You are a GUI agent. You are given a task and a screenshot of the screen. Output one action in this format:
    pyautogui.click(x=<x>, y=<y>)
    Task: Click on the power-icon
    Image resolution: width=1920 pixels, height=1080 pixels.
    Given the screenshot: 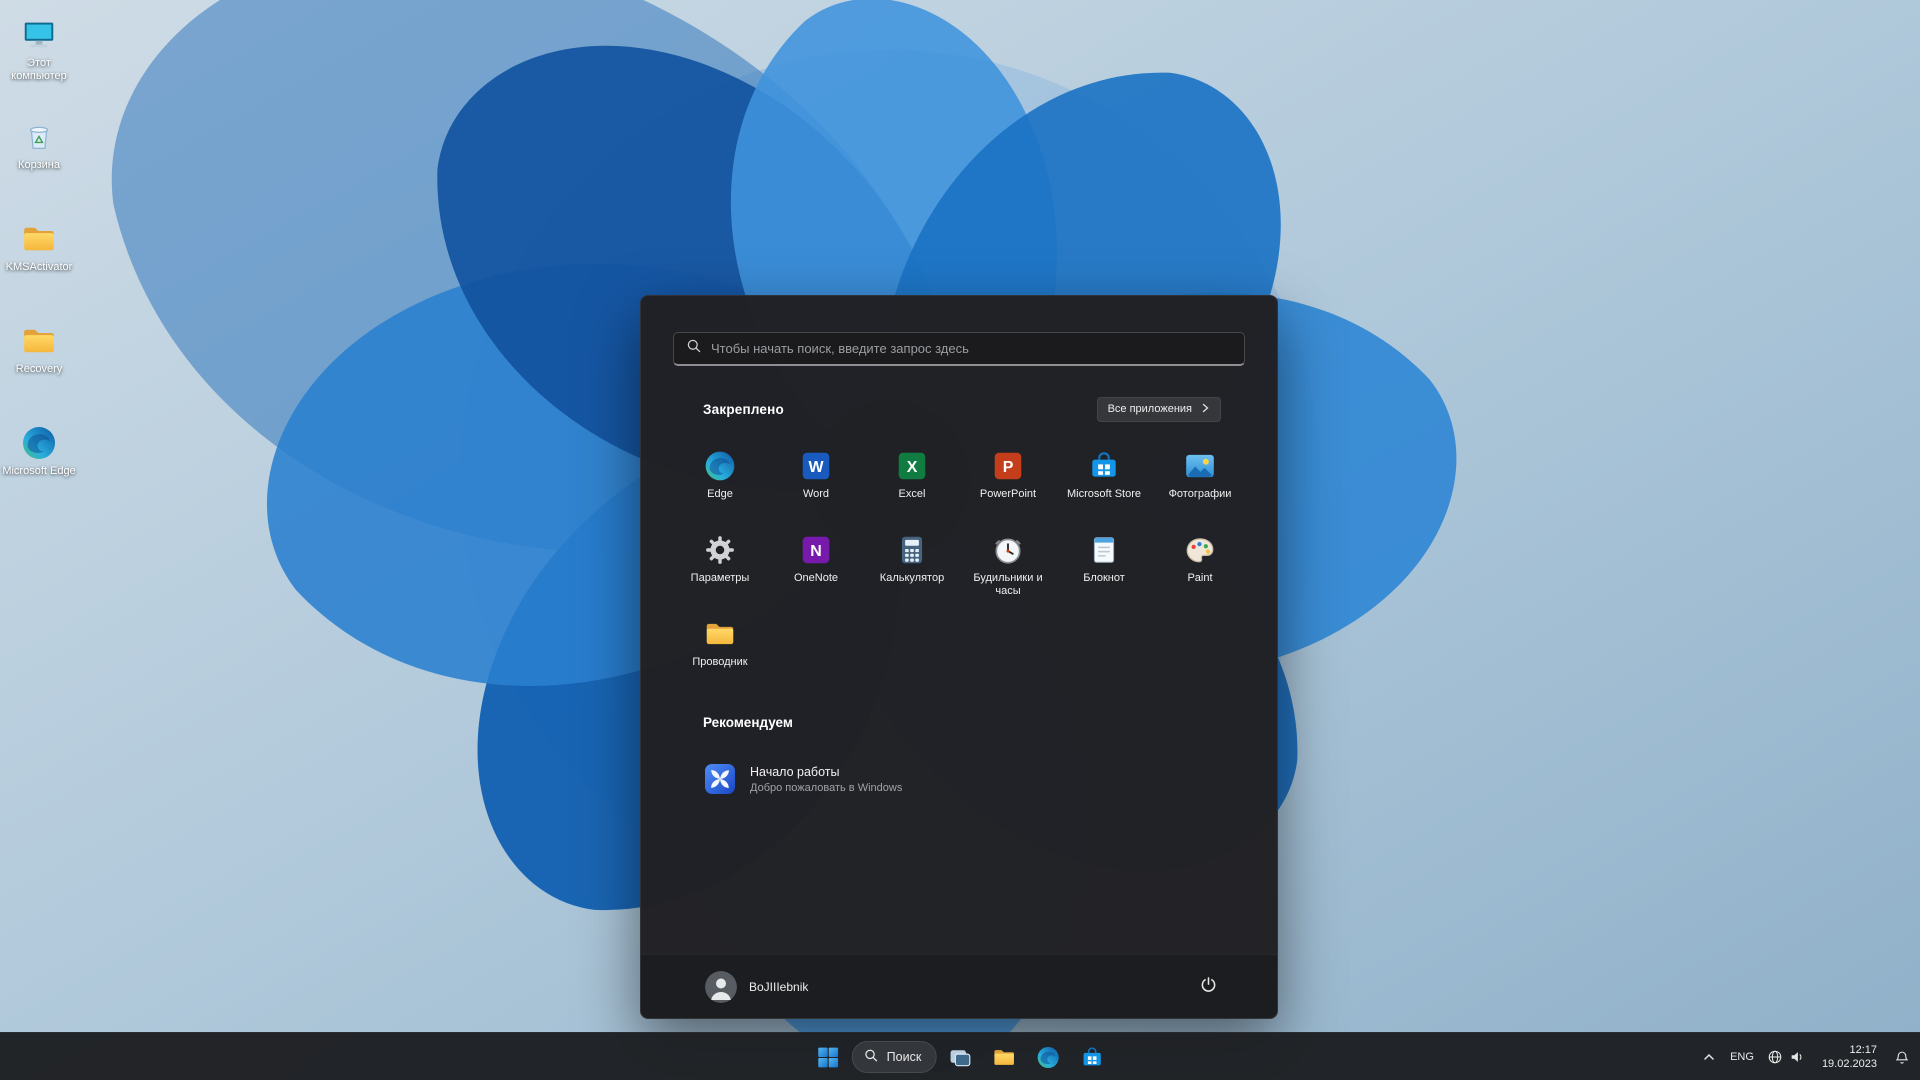 What is the action you would take?
    pyautogui.click(x=1208, y=987)
    